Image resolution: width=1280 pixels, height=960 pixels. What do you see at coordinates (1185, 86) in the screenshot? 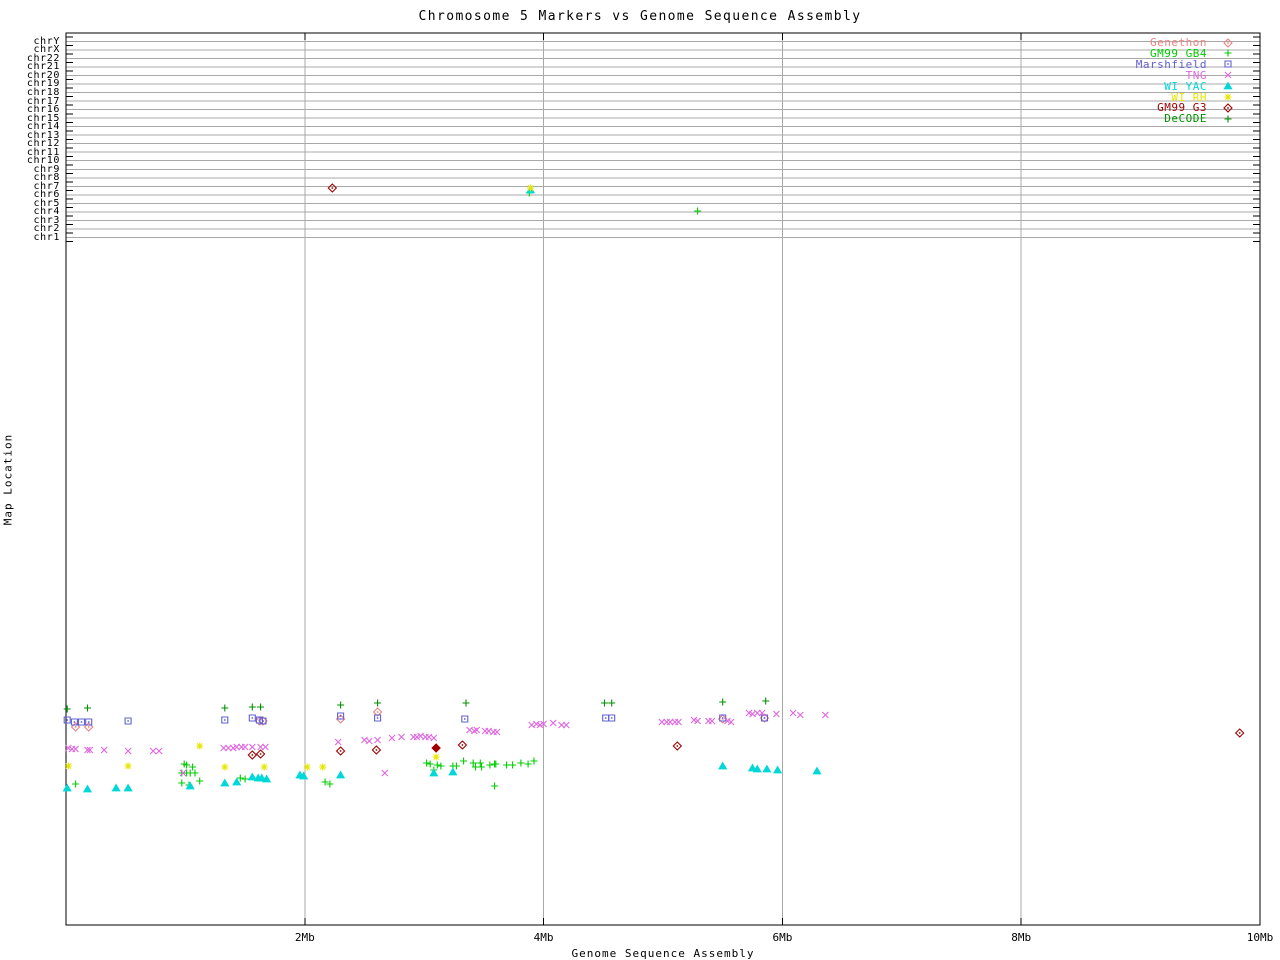
I see `legend-label: WI YAC` at bounding box center [1185, 86].